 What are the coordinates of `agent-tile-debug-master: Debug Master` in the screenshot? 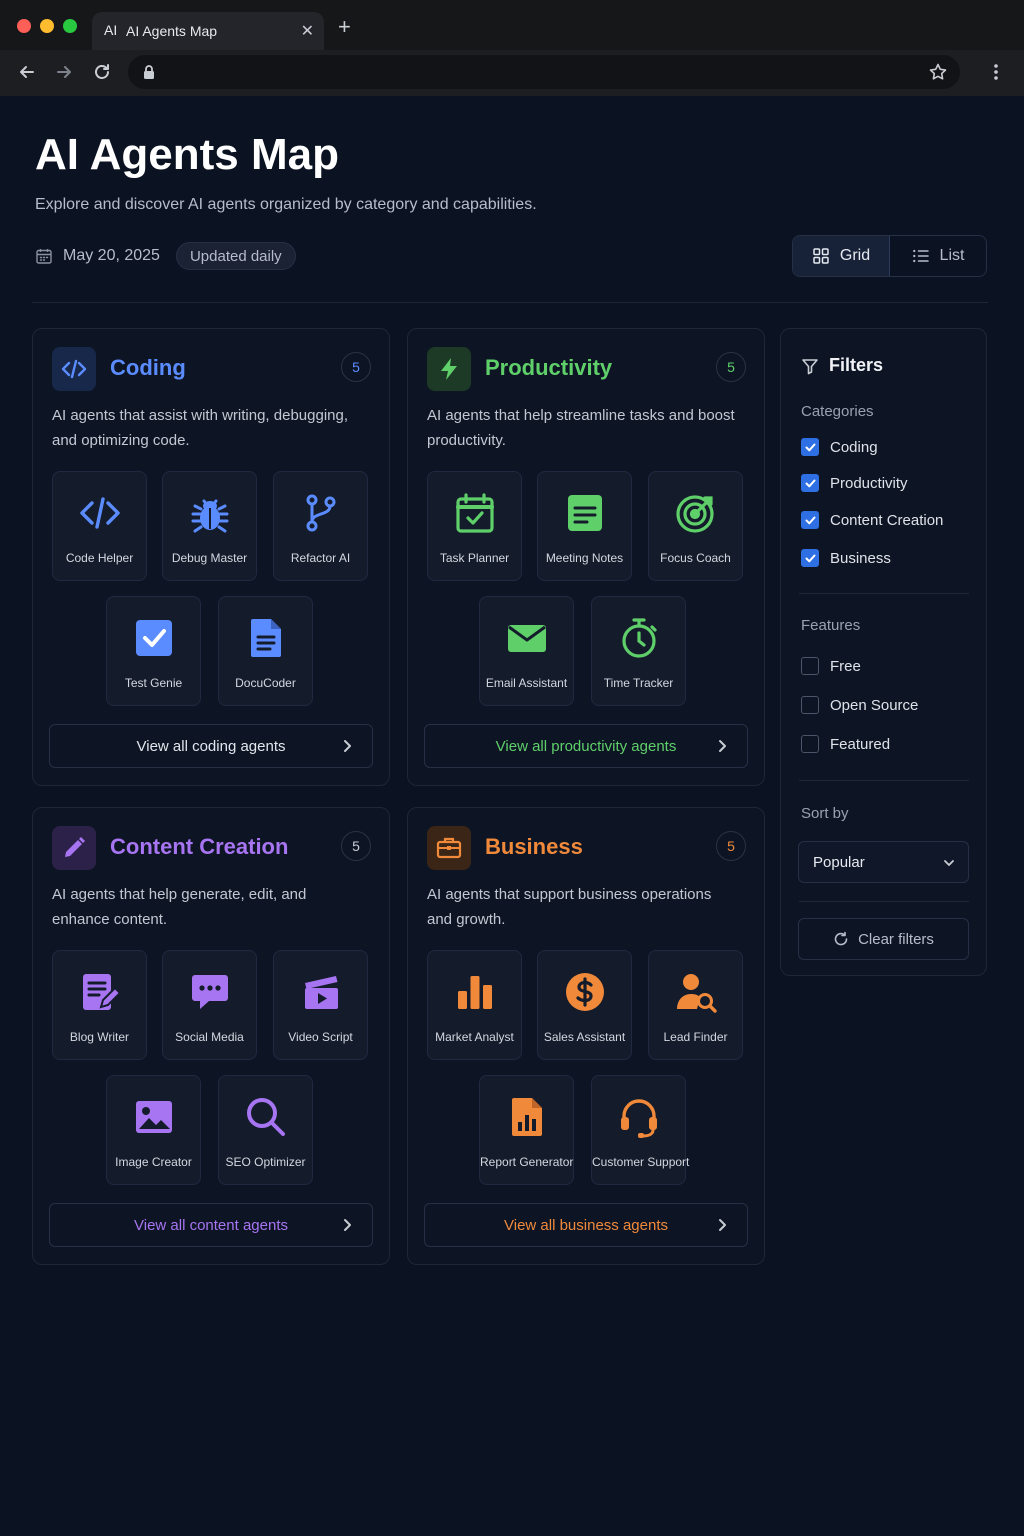 It's located at (209, 526).